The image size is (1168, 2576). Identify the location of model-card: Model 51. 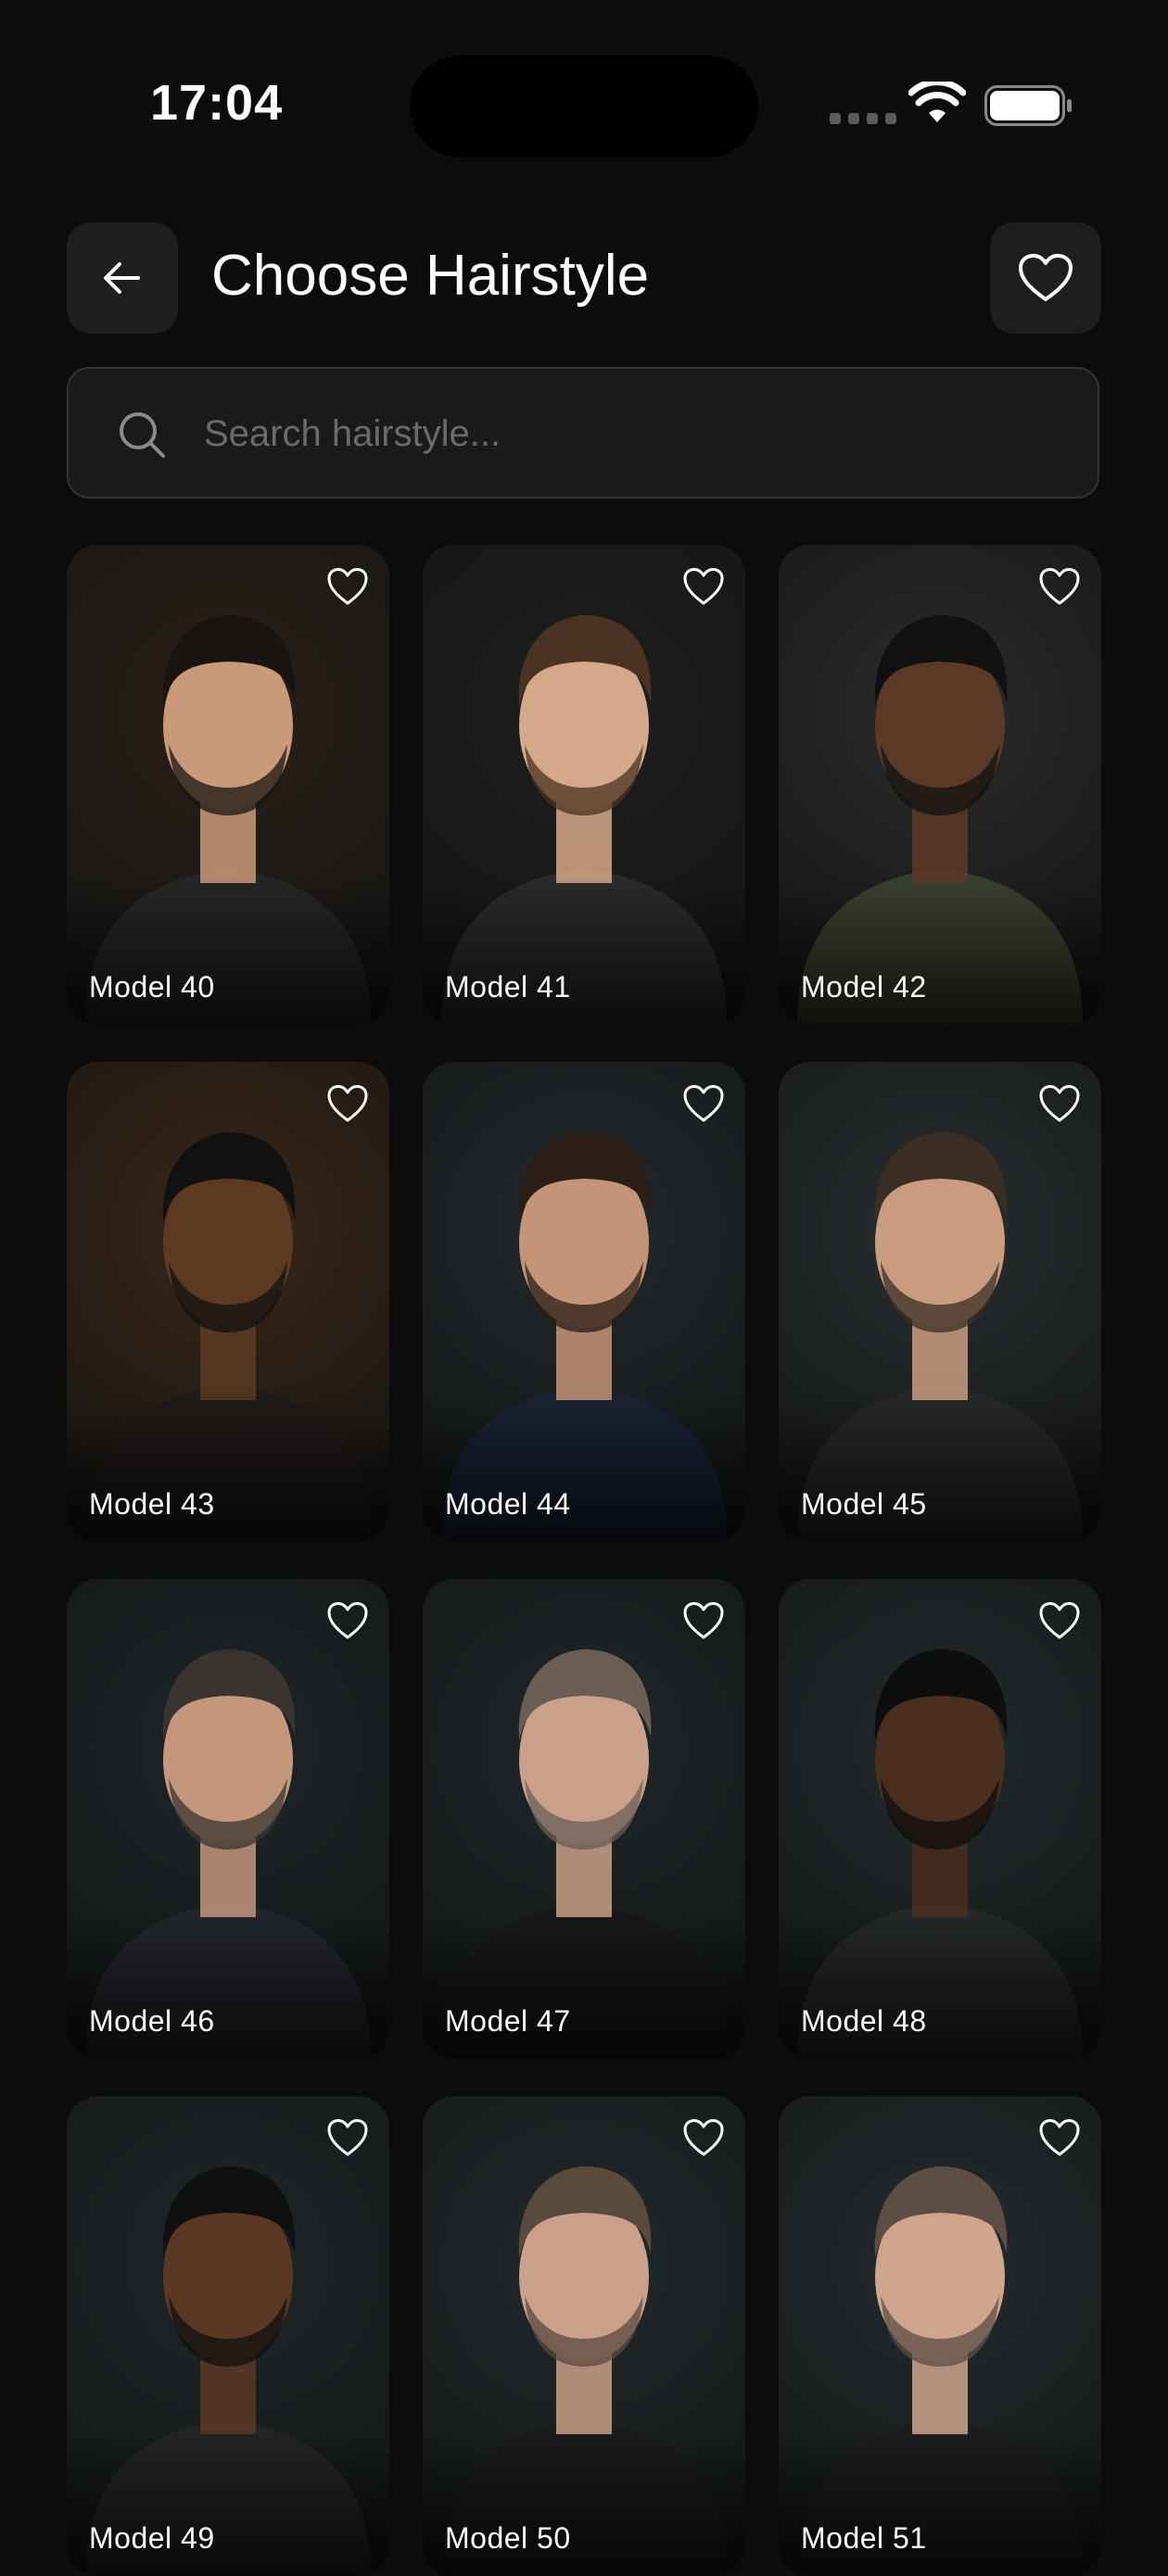
(940, 2336).